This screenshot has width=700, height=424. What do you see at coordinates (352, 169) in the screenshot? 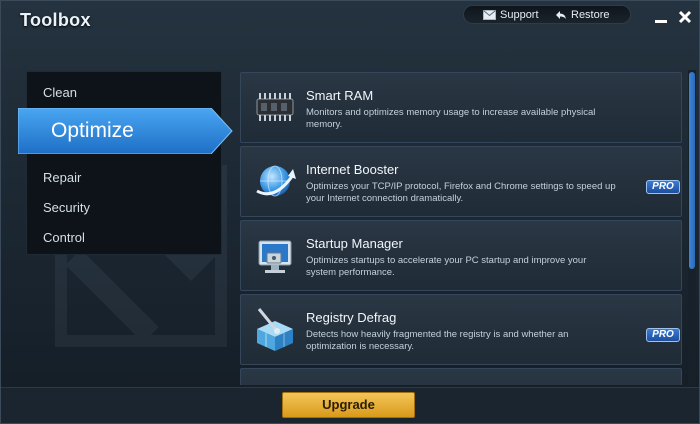
I see `tool-title: Internet Booster` at bounding box center [352, 169].